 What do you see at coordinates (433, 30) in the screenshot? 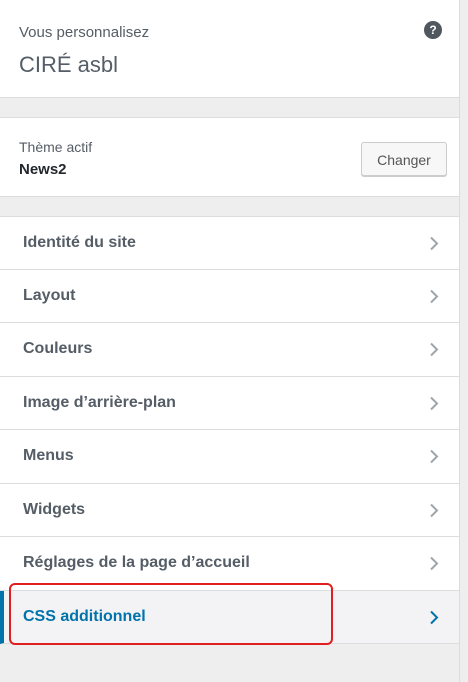
I see `help-icon: ?` at bounding box center [433, 30].